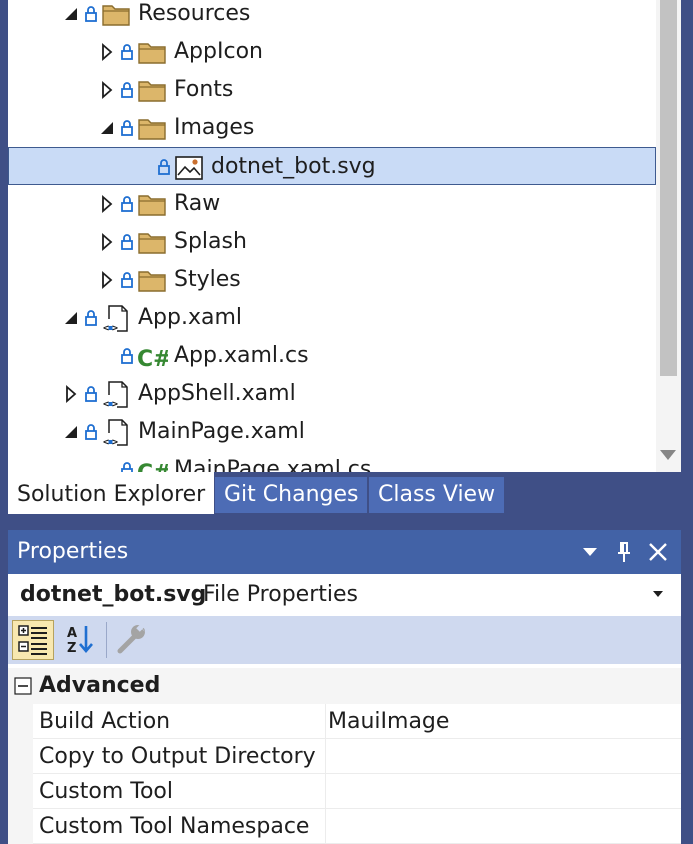  I want to click on toolbar-separator, so click(106, 640).